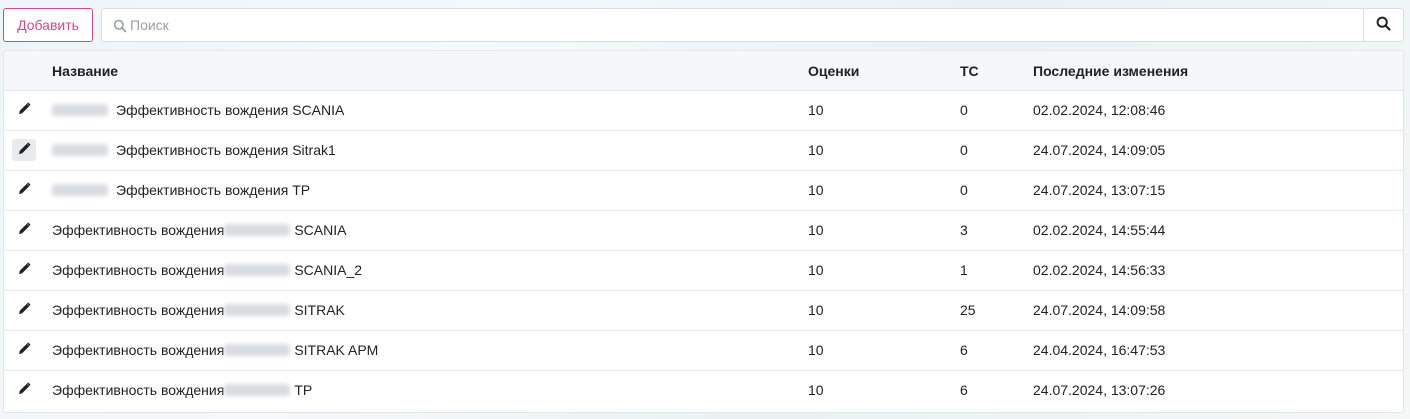 Image resolution: width=1410 pixels, height=419 pixels. Describe the element at coordinates (85, 71) in the screenshot. I see `column-header-name: Название` at that location.